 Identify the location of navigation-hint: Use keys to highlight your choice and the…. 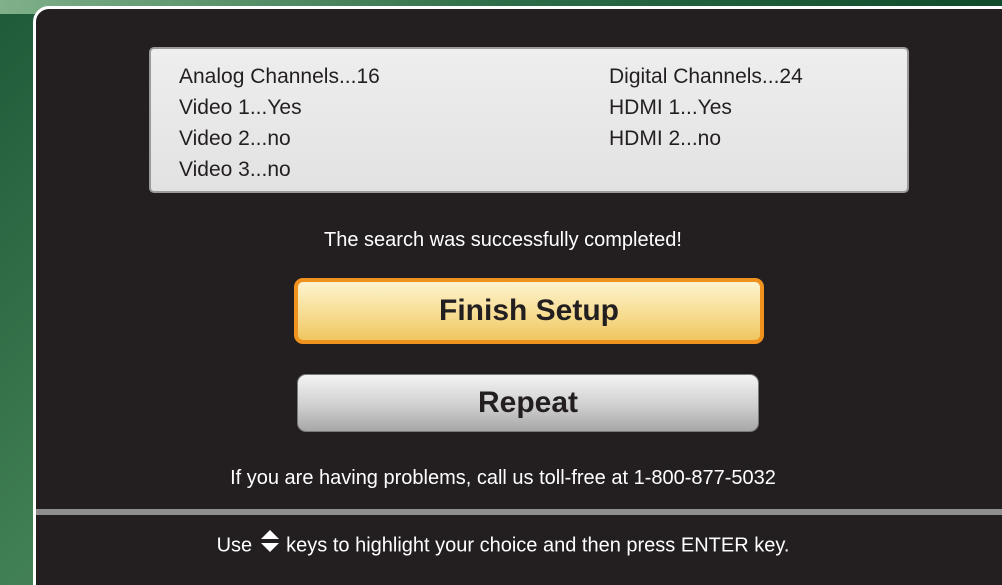
(503, 545).